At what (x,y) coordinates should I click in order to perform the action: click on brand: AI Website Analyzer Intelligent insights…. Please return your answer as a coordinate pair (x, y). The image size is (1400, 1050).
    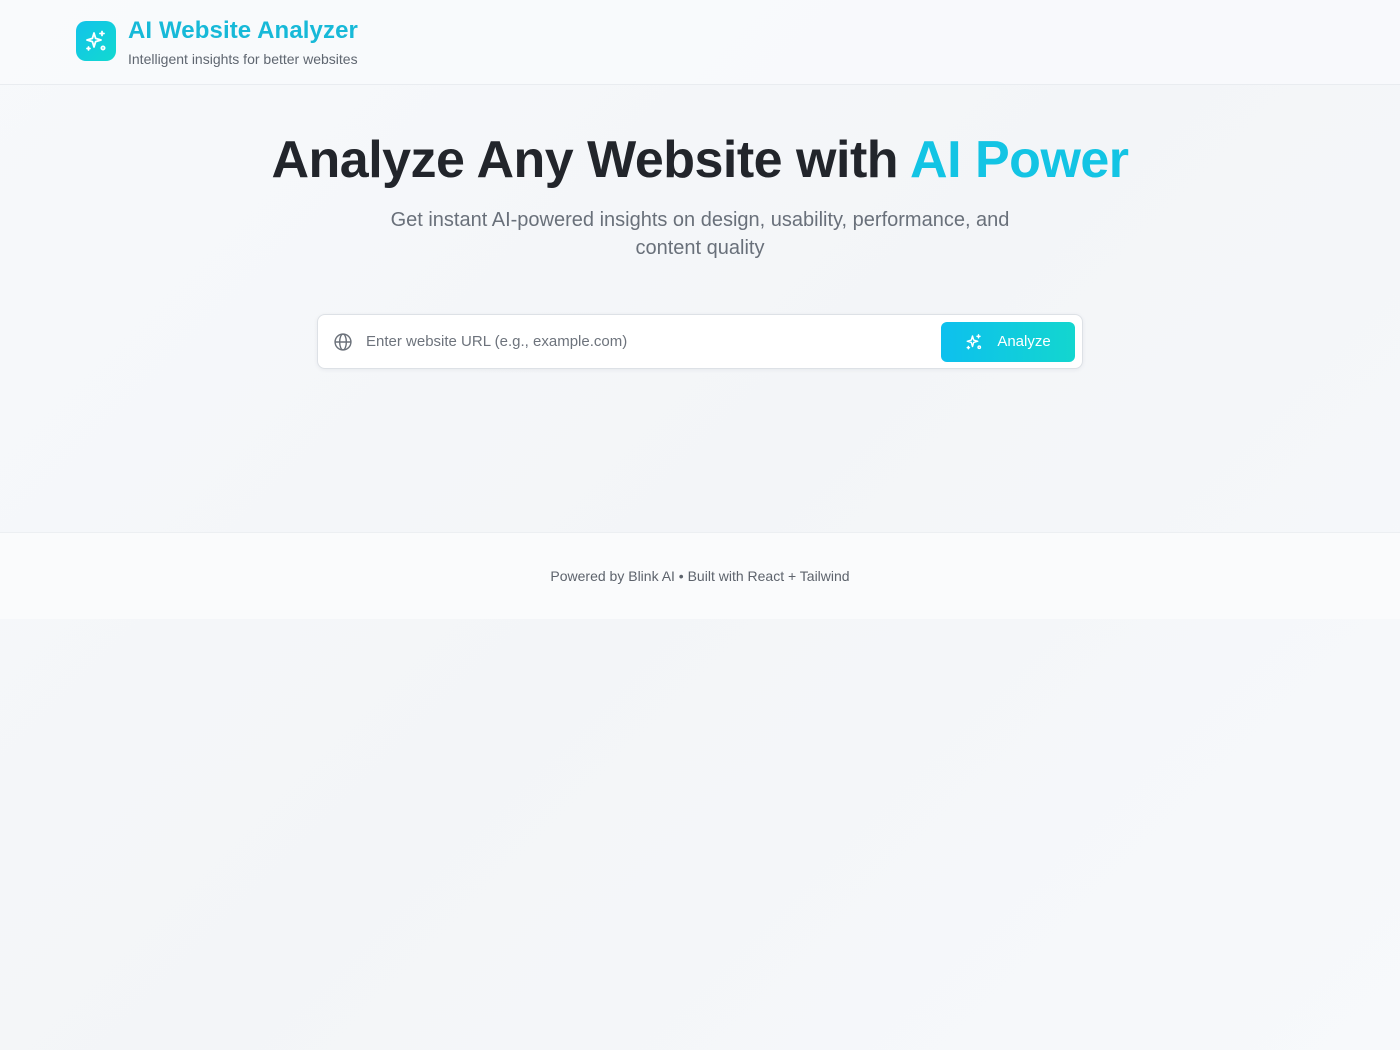
    Looking at the image, I should click on (243, 42).